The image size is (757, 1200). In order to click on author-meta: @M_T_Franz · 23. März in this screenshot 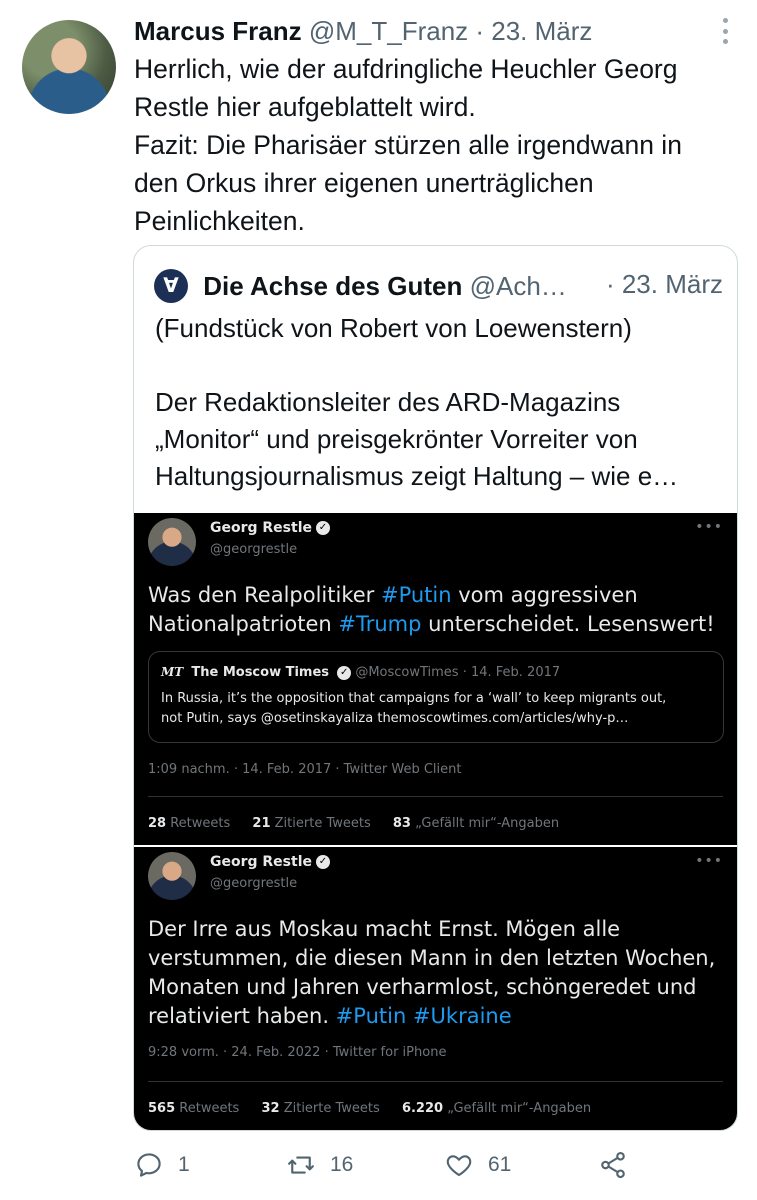, I will do `click(451, 31)`.